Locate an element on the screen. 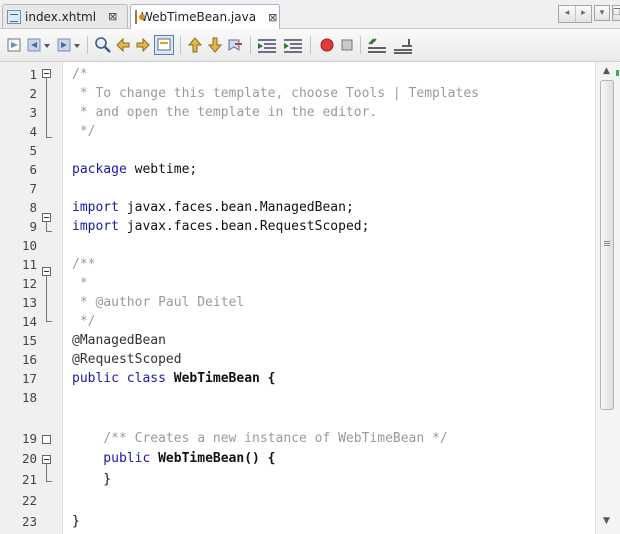 This screenshot has width=620, height=534. line-number: 23 is located at coordinates (29, 521).